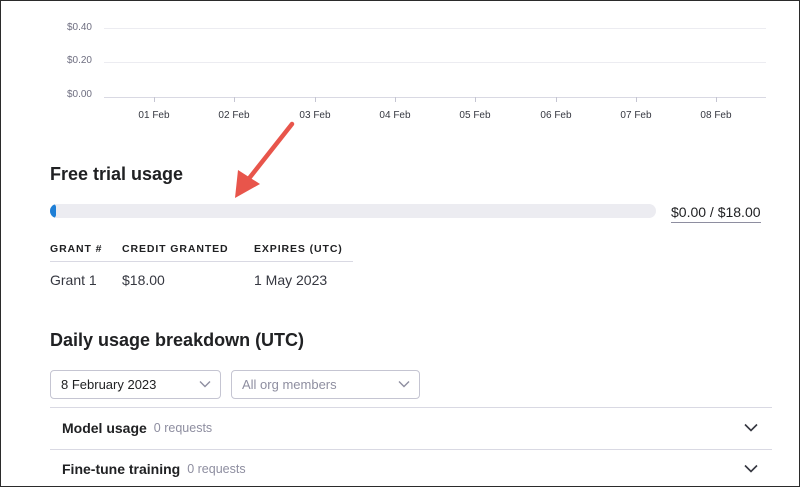 The height and width of the screenshot is (487, 800). I want to click on free-trial-progress-bar, so click(353, 211).